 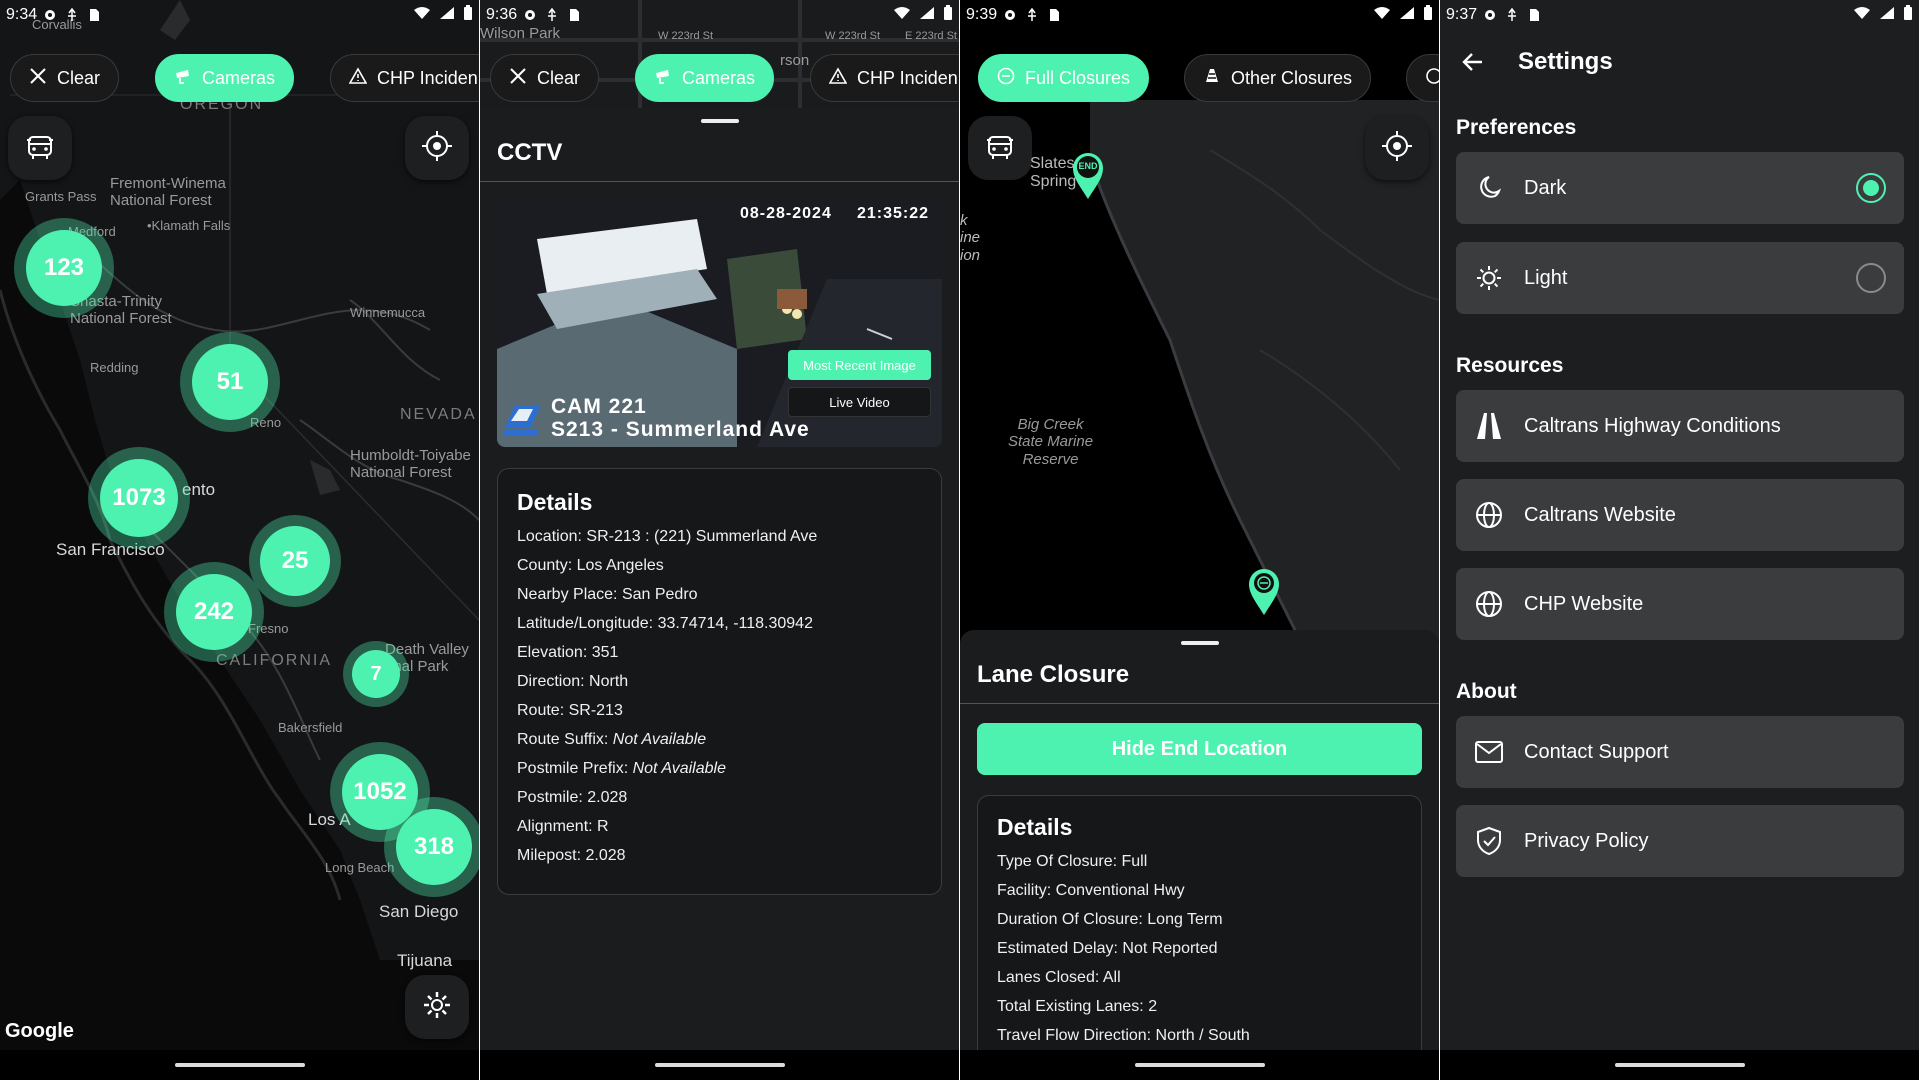 I want to click on end-location-marker: END, so click(x=1088, y=175).